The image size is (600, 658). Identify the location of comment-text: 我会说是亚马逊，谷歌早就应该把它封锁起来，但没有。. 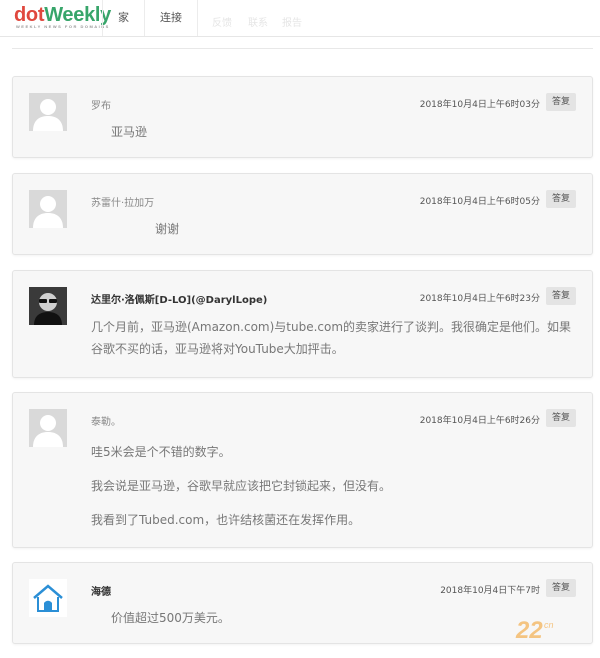
(241, 486).